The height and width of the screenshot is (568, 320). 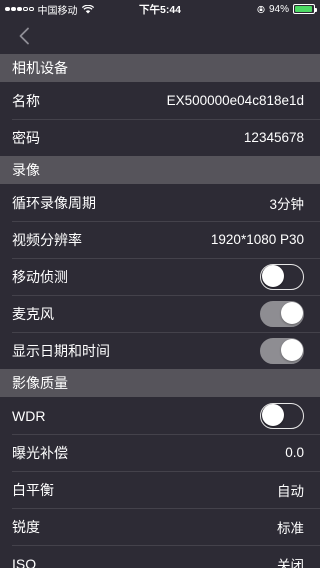 What do you see at coordinates (40, 452) in the screenshot?
I see `exposure-compensation-label: 曝光补偿` at bounding box center [40, 452].